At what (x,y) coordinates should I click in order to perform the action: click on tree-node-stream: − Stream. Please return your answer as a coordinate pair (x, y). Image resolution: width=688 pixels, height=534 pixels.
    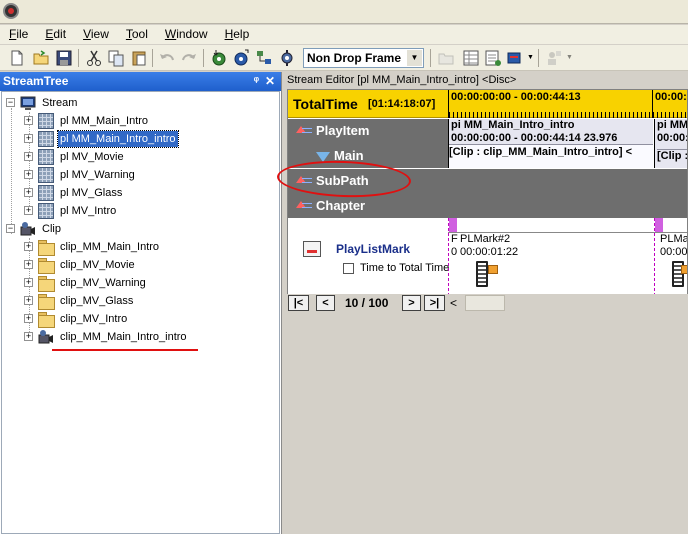
    Looking at the image, I should click on (141, 103).